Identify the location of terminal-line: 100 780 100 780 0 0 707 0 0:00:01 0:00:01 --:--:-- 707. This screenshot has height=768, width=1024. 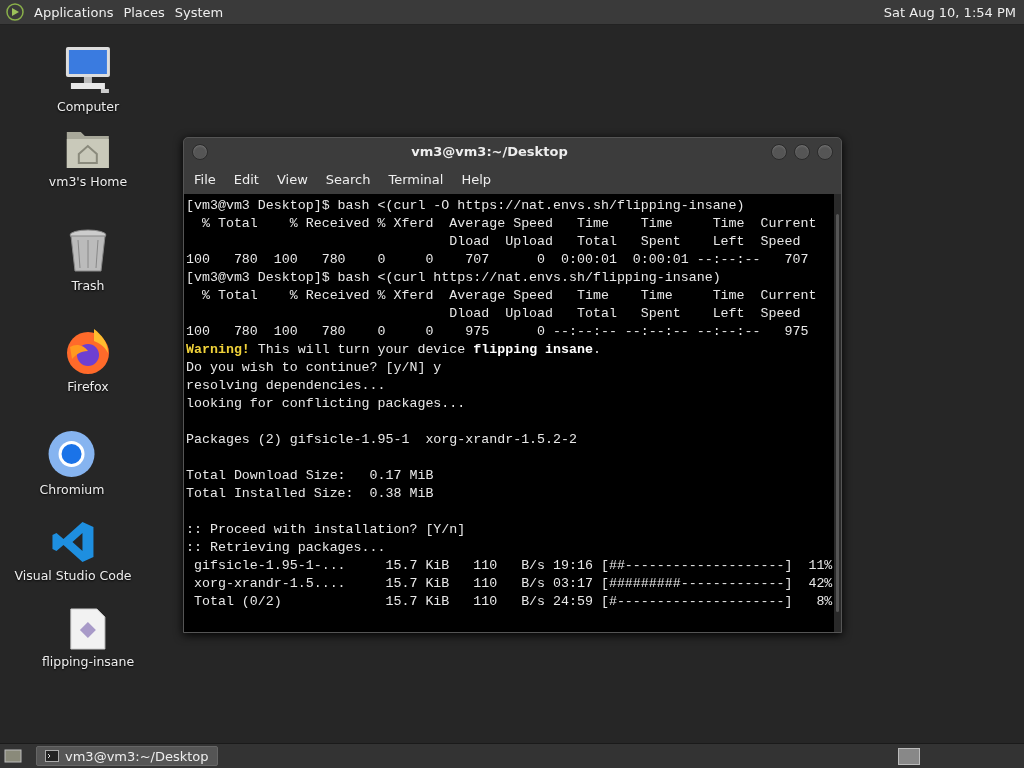
(498, 260).